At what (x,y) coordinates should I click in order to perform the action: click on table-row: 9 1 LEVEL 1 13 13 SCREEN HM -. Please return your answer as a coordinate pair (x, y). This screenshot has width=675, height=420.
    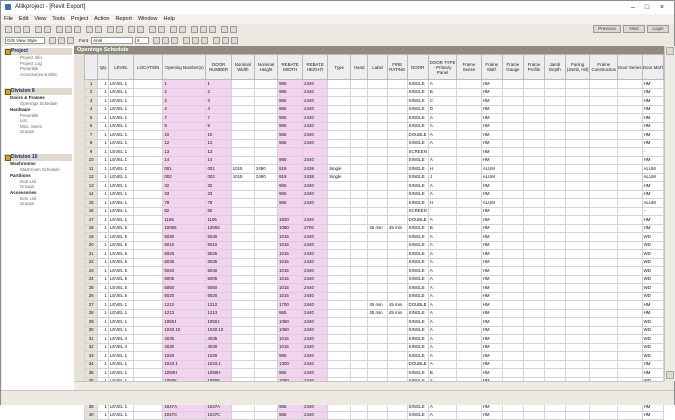
    Looking at the image, I should click on (374, 152).